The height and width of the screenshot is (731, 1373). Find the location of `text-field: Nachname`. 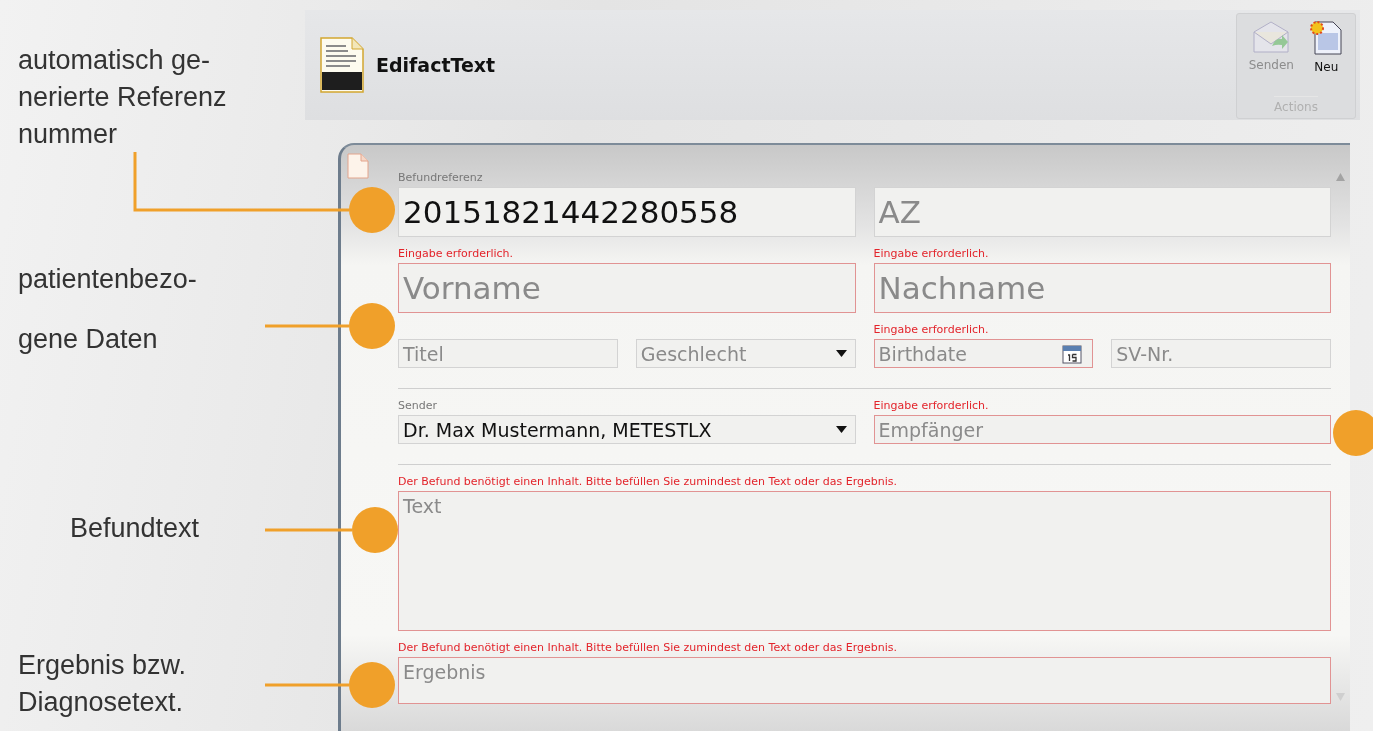

text-field: Nachname is located at coordinates (1102, 288).